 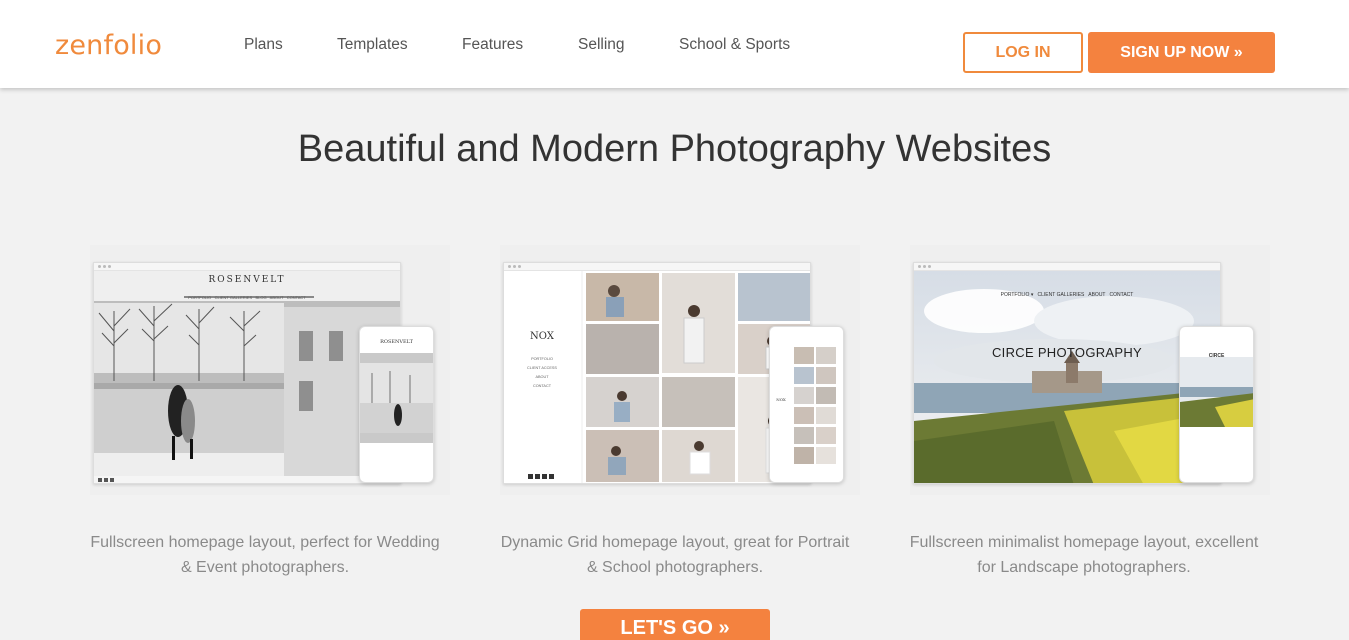 What do you see at coordinates (247, 280) in the screenshot?
I see `rosenvelt-title: ROSENVELT` at bounding box center [247, 280].